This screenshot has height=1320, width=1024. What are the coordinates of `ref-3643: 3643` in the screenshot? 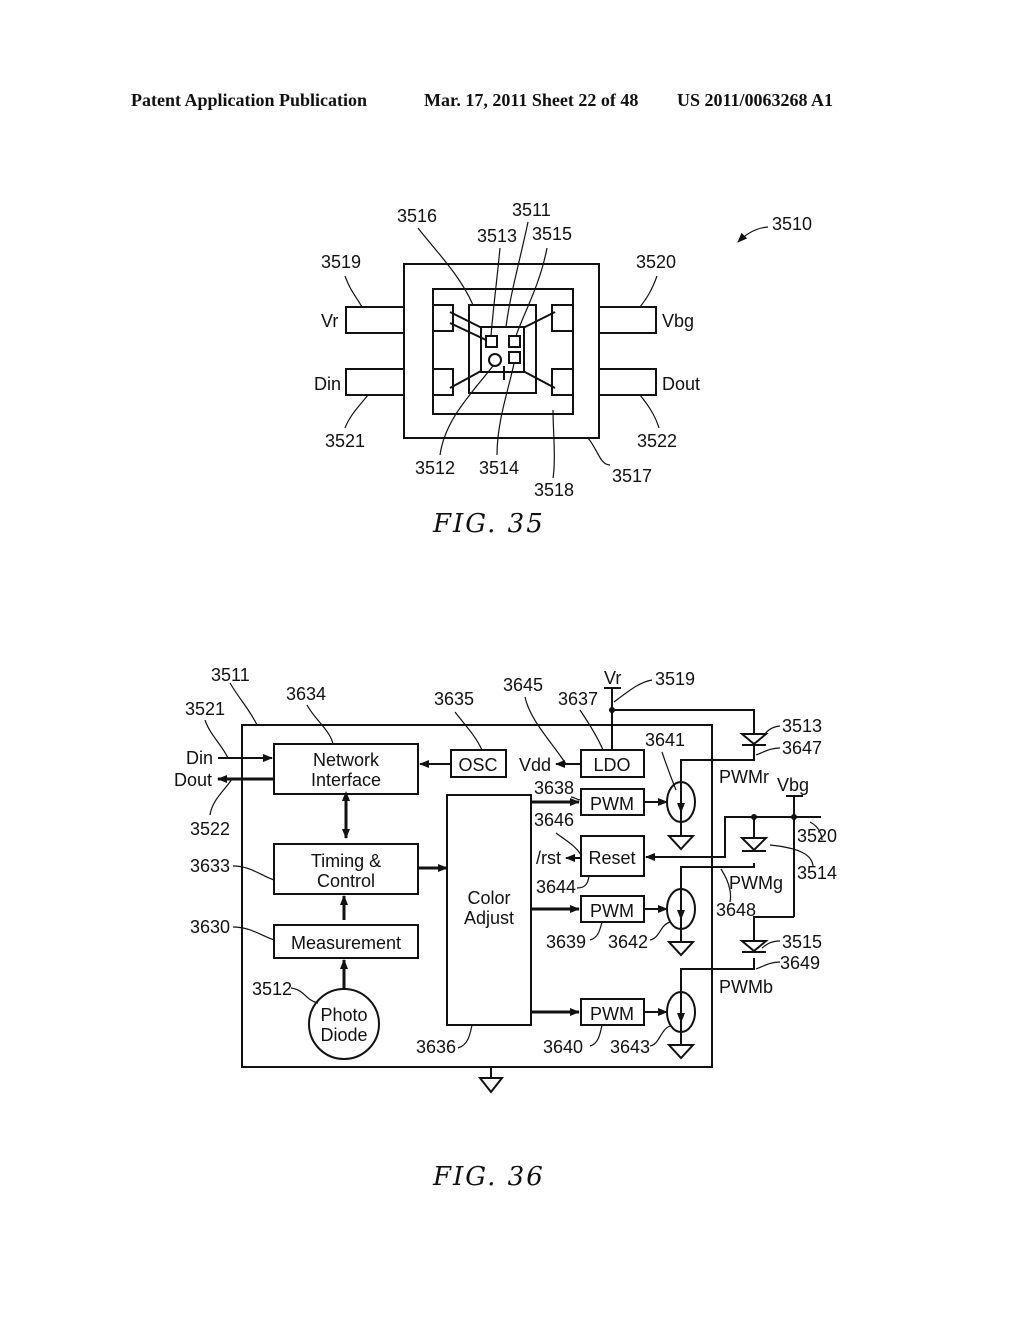 It's located at (630, 1047).